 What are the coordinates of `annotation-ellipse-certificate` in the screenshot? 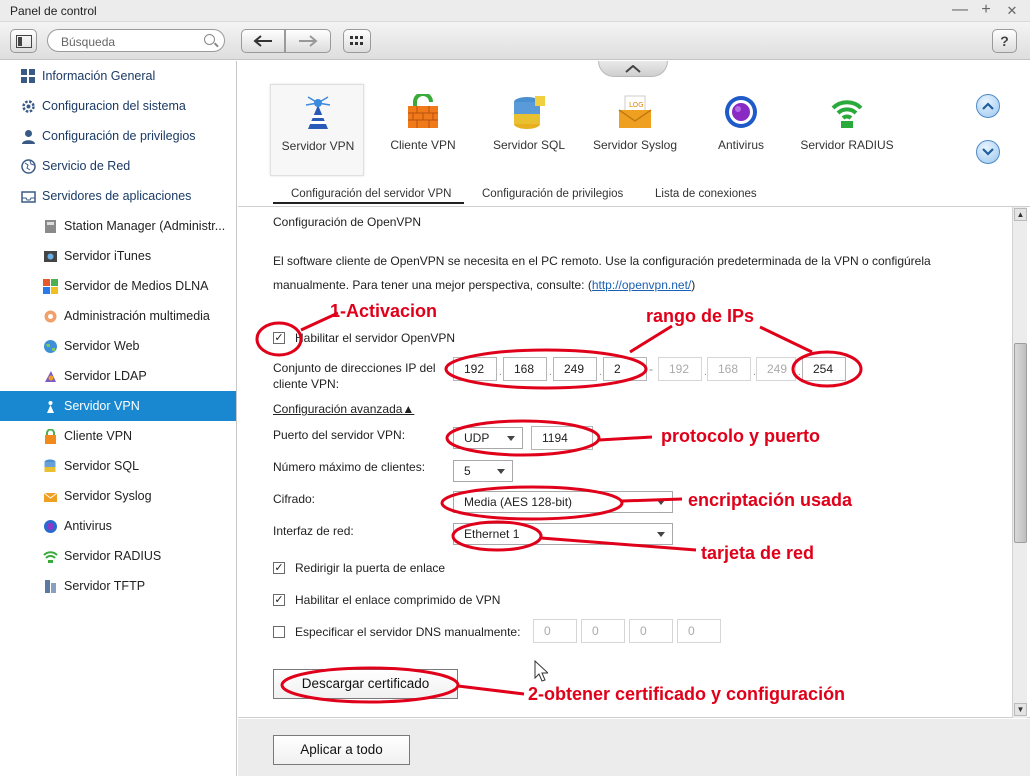 It's located at (370, 685).